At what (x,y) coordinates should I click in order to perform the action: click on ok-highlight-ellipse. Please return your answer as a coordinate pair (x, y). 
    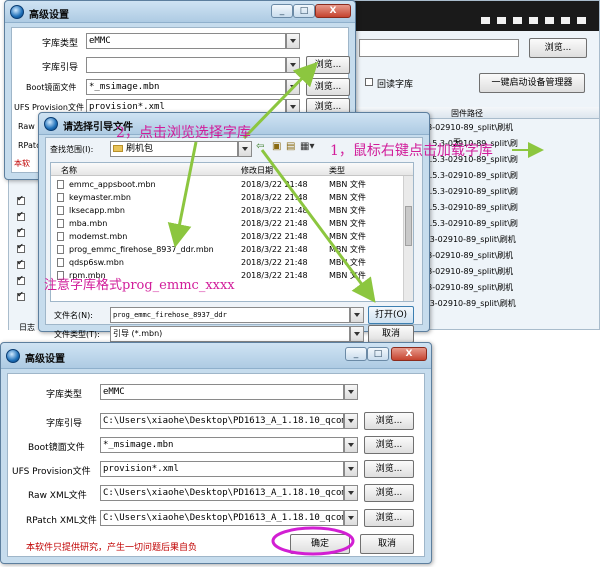
    Looking at the image, I should click on (313, 541).